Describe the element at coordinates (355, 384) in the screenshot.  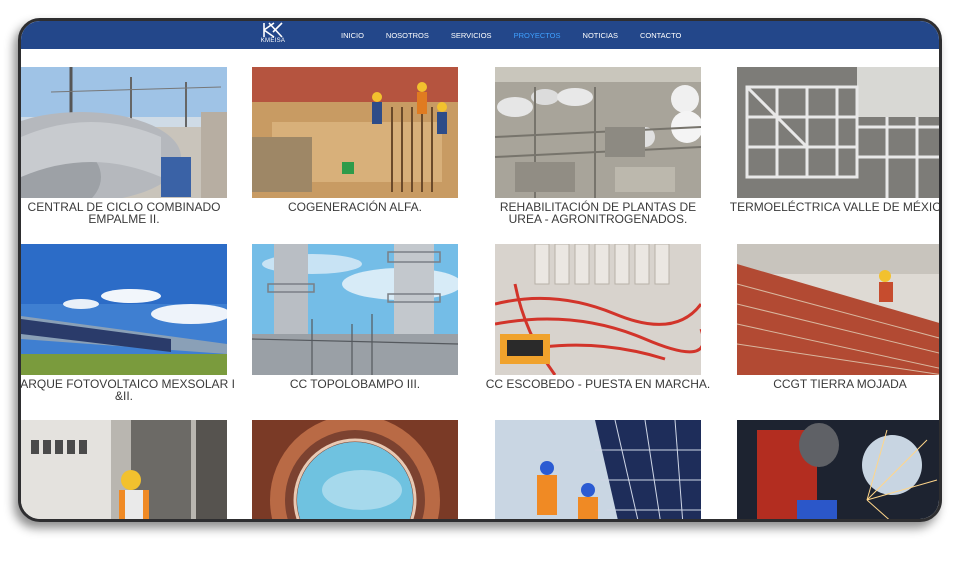
I see `project-title: CC TOPOLOBAMPO III.` at that location.